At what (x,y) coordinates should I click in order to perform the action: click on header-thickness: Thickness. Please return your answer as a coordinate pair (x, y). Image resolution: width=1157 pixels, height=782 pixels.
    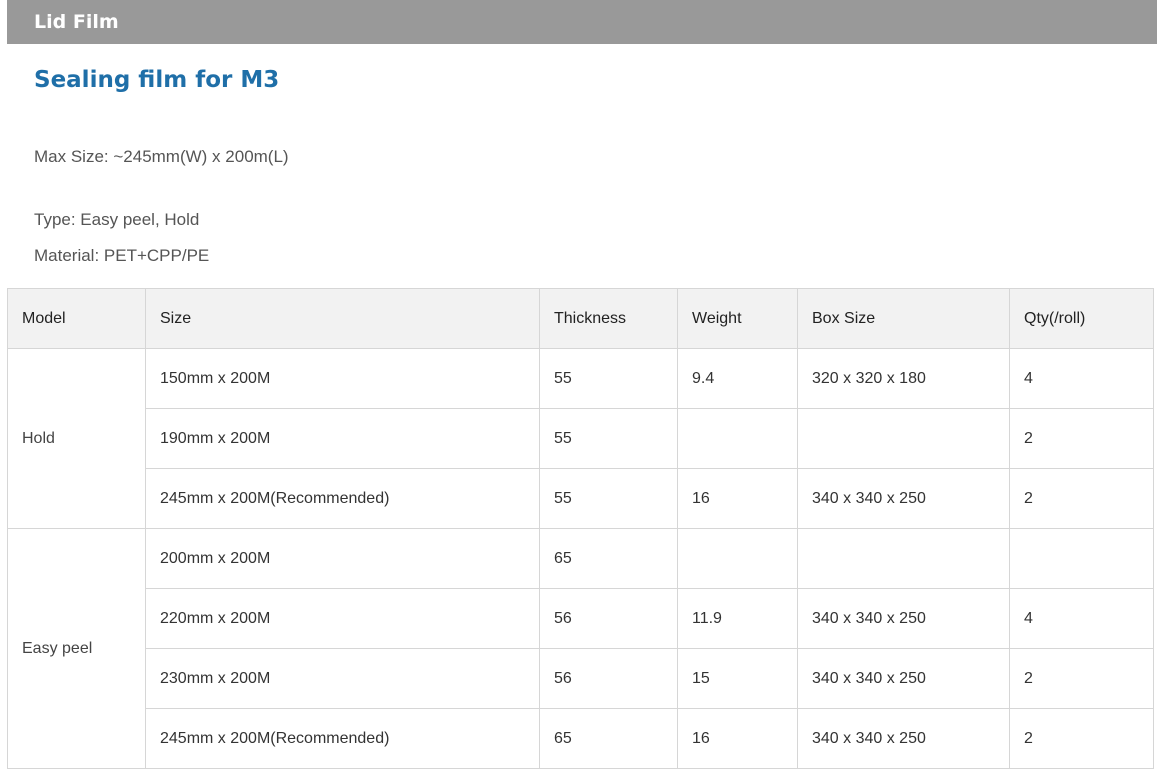
    Looking at the image, I should click on (608, 318).